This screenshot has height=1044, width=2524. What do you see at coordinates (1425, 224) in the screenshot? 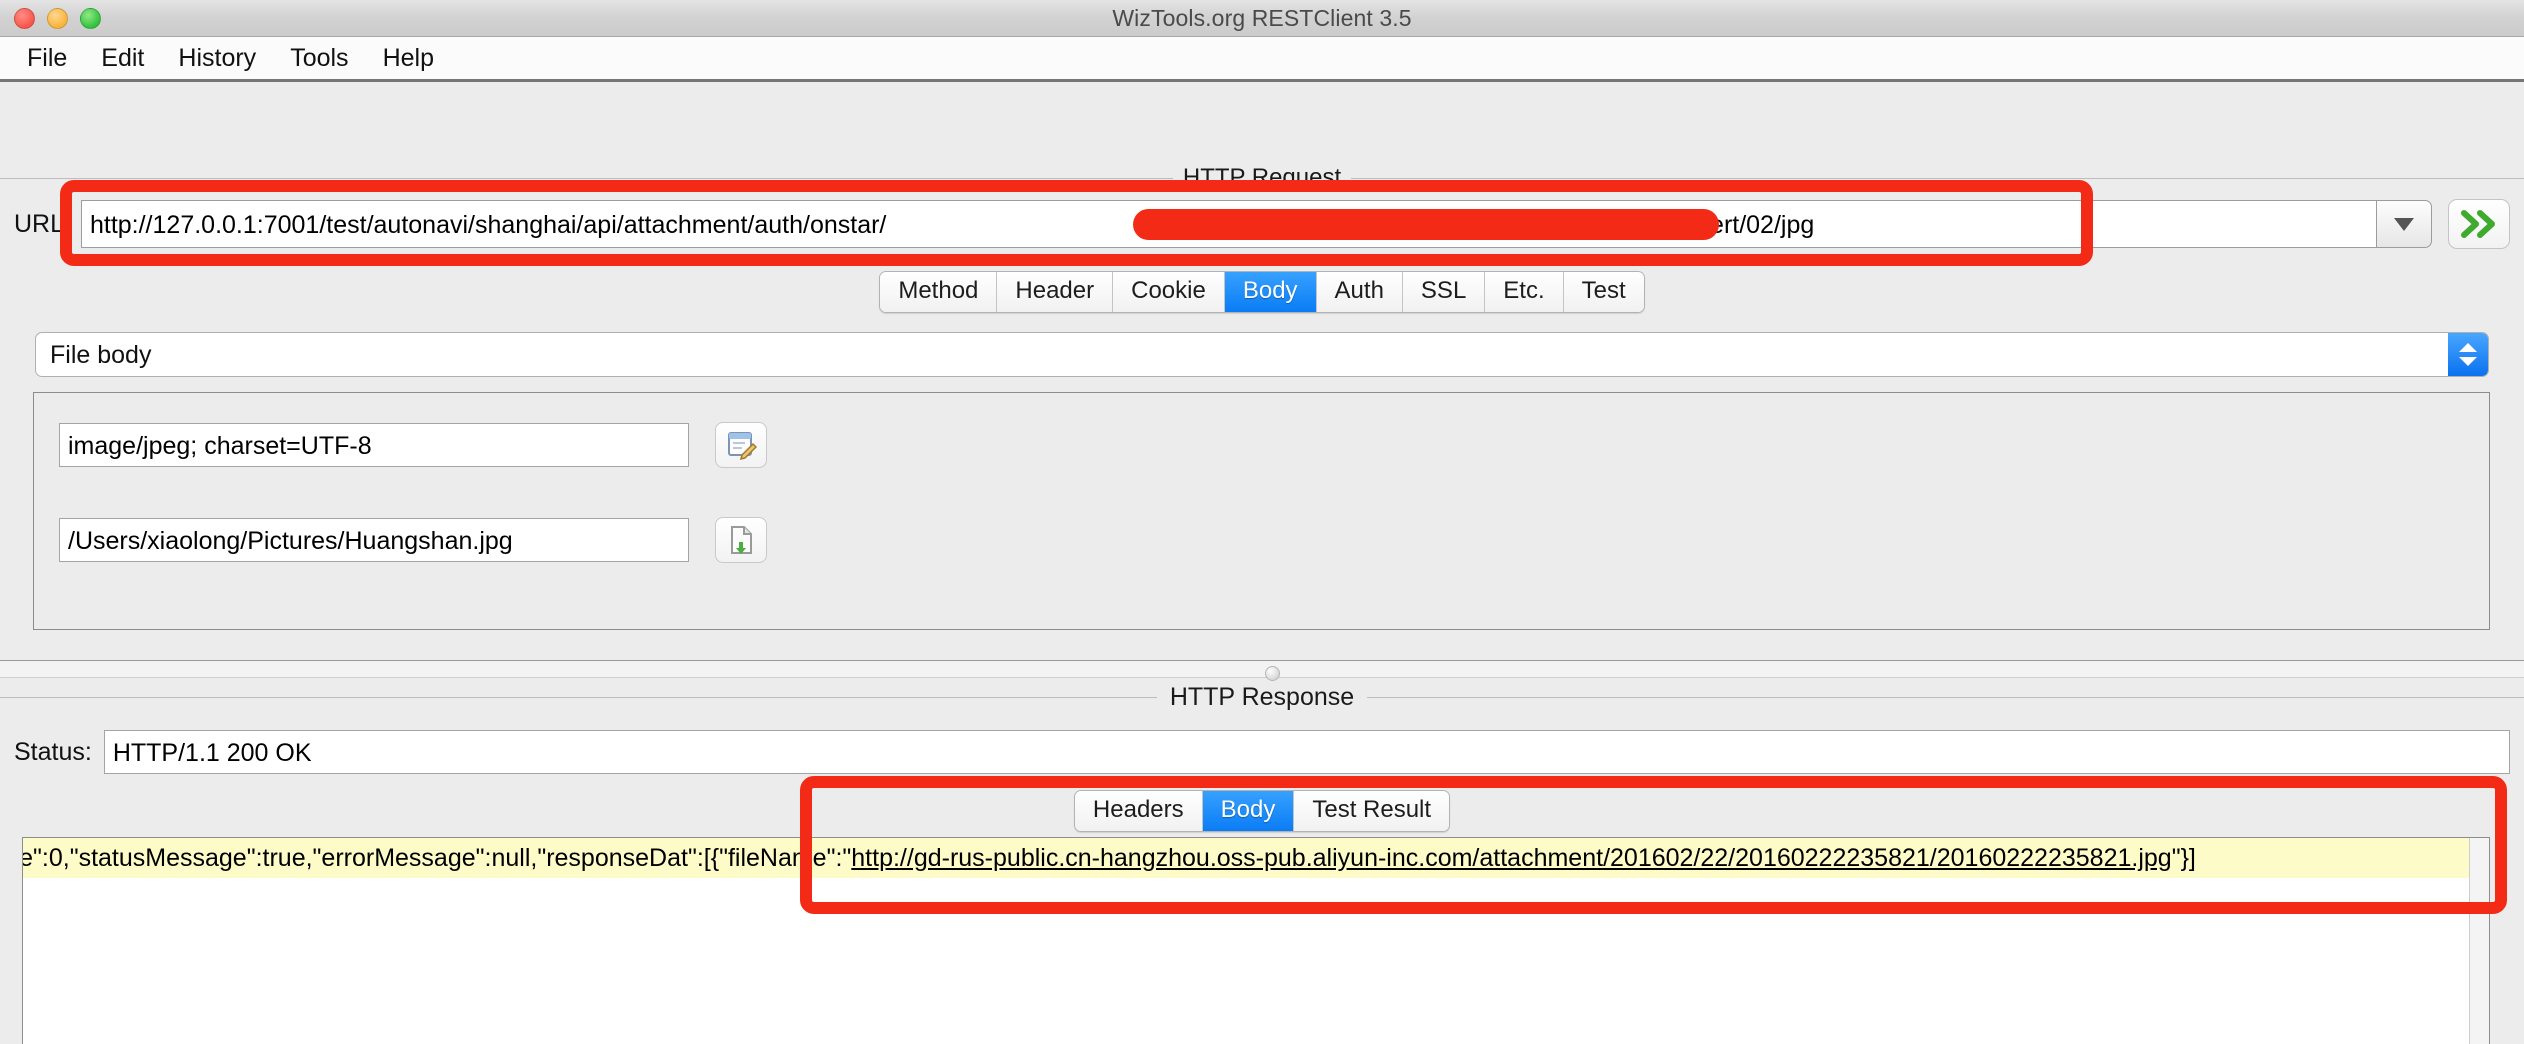
I see `url-redaction-bar` at bounding box center [1425, 224].